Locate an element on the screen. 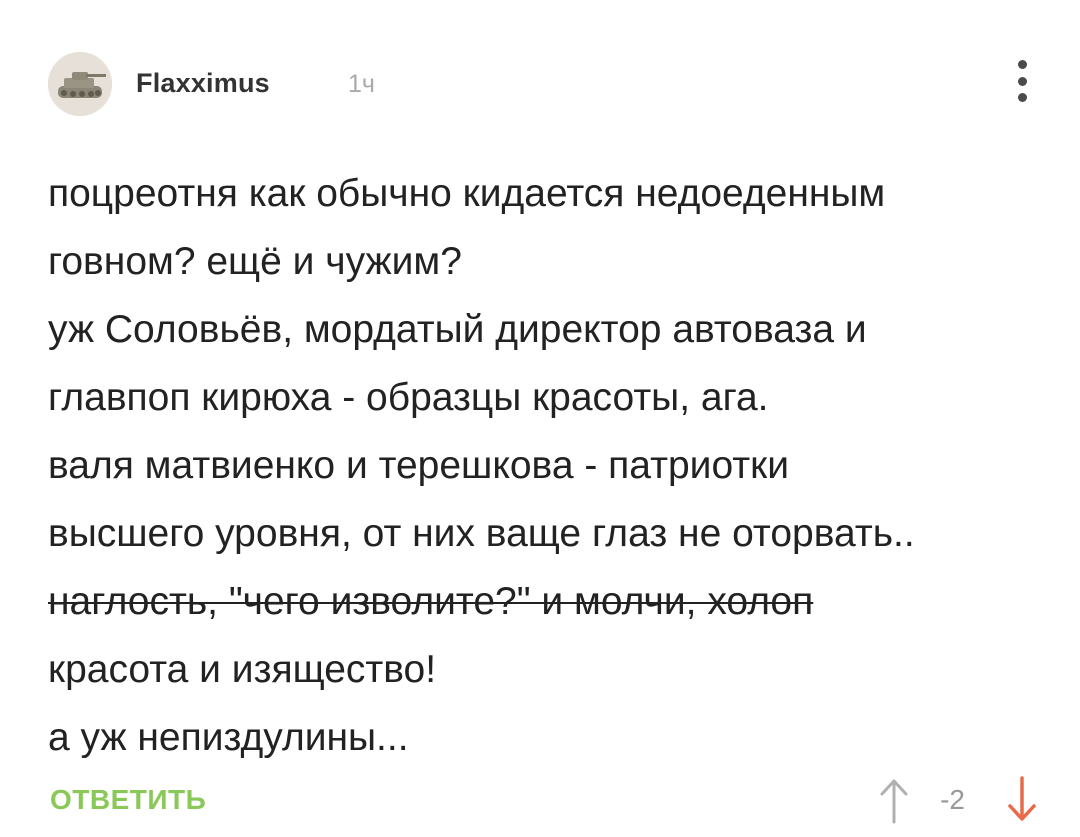 This screenshot has height=837, width=1080. tank-avatar-icon is located at coordinates (80, 84).